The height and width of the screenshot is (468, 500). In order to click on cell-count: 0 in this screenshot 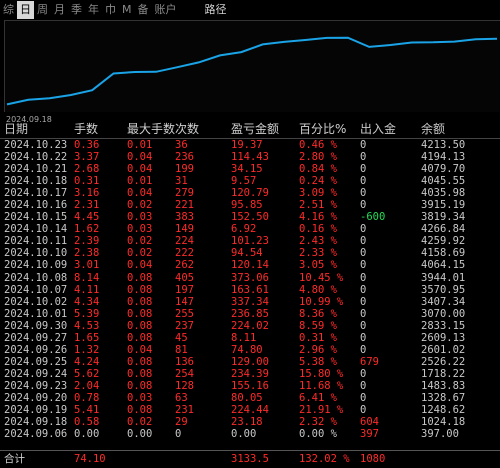, I will do `click(178, 434)`.